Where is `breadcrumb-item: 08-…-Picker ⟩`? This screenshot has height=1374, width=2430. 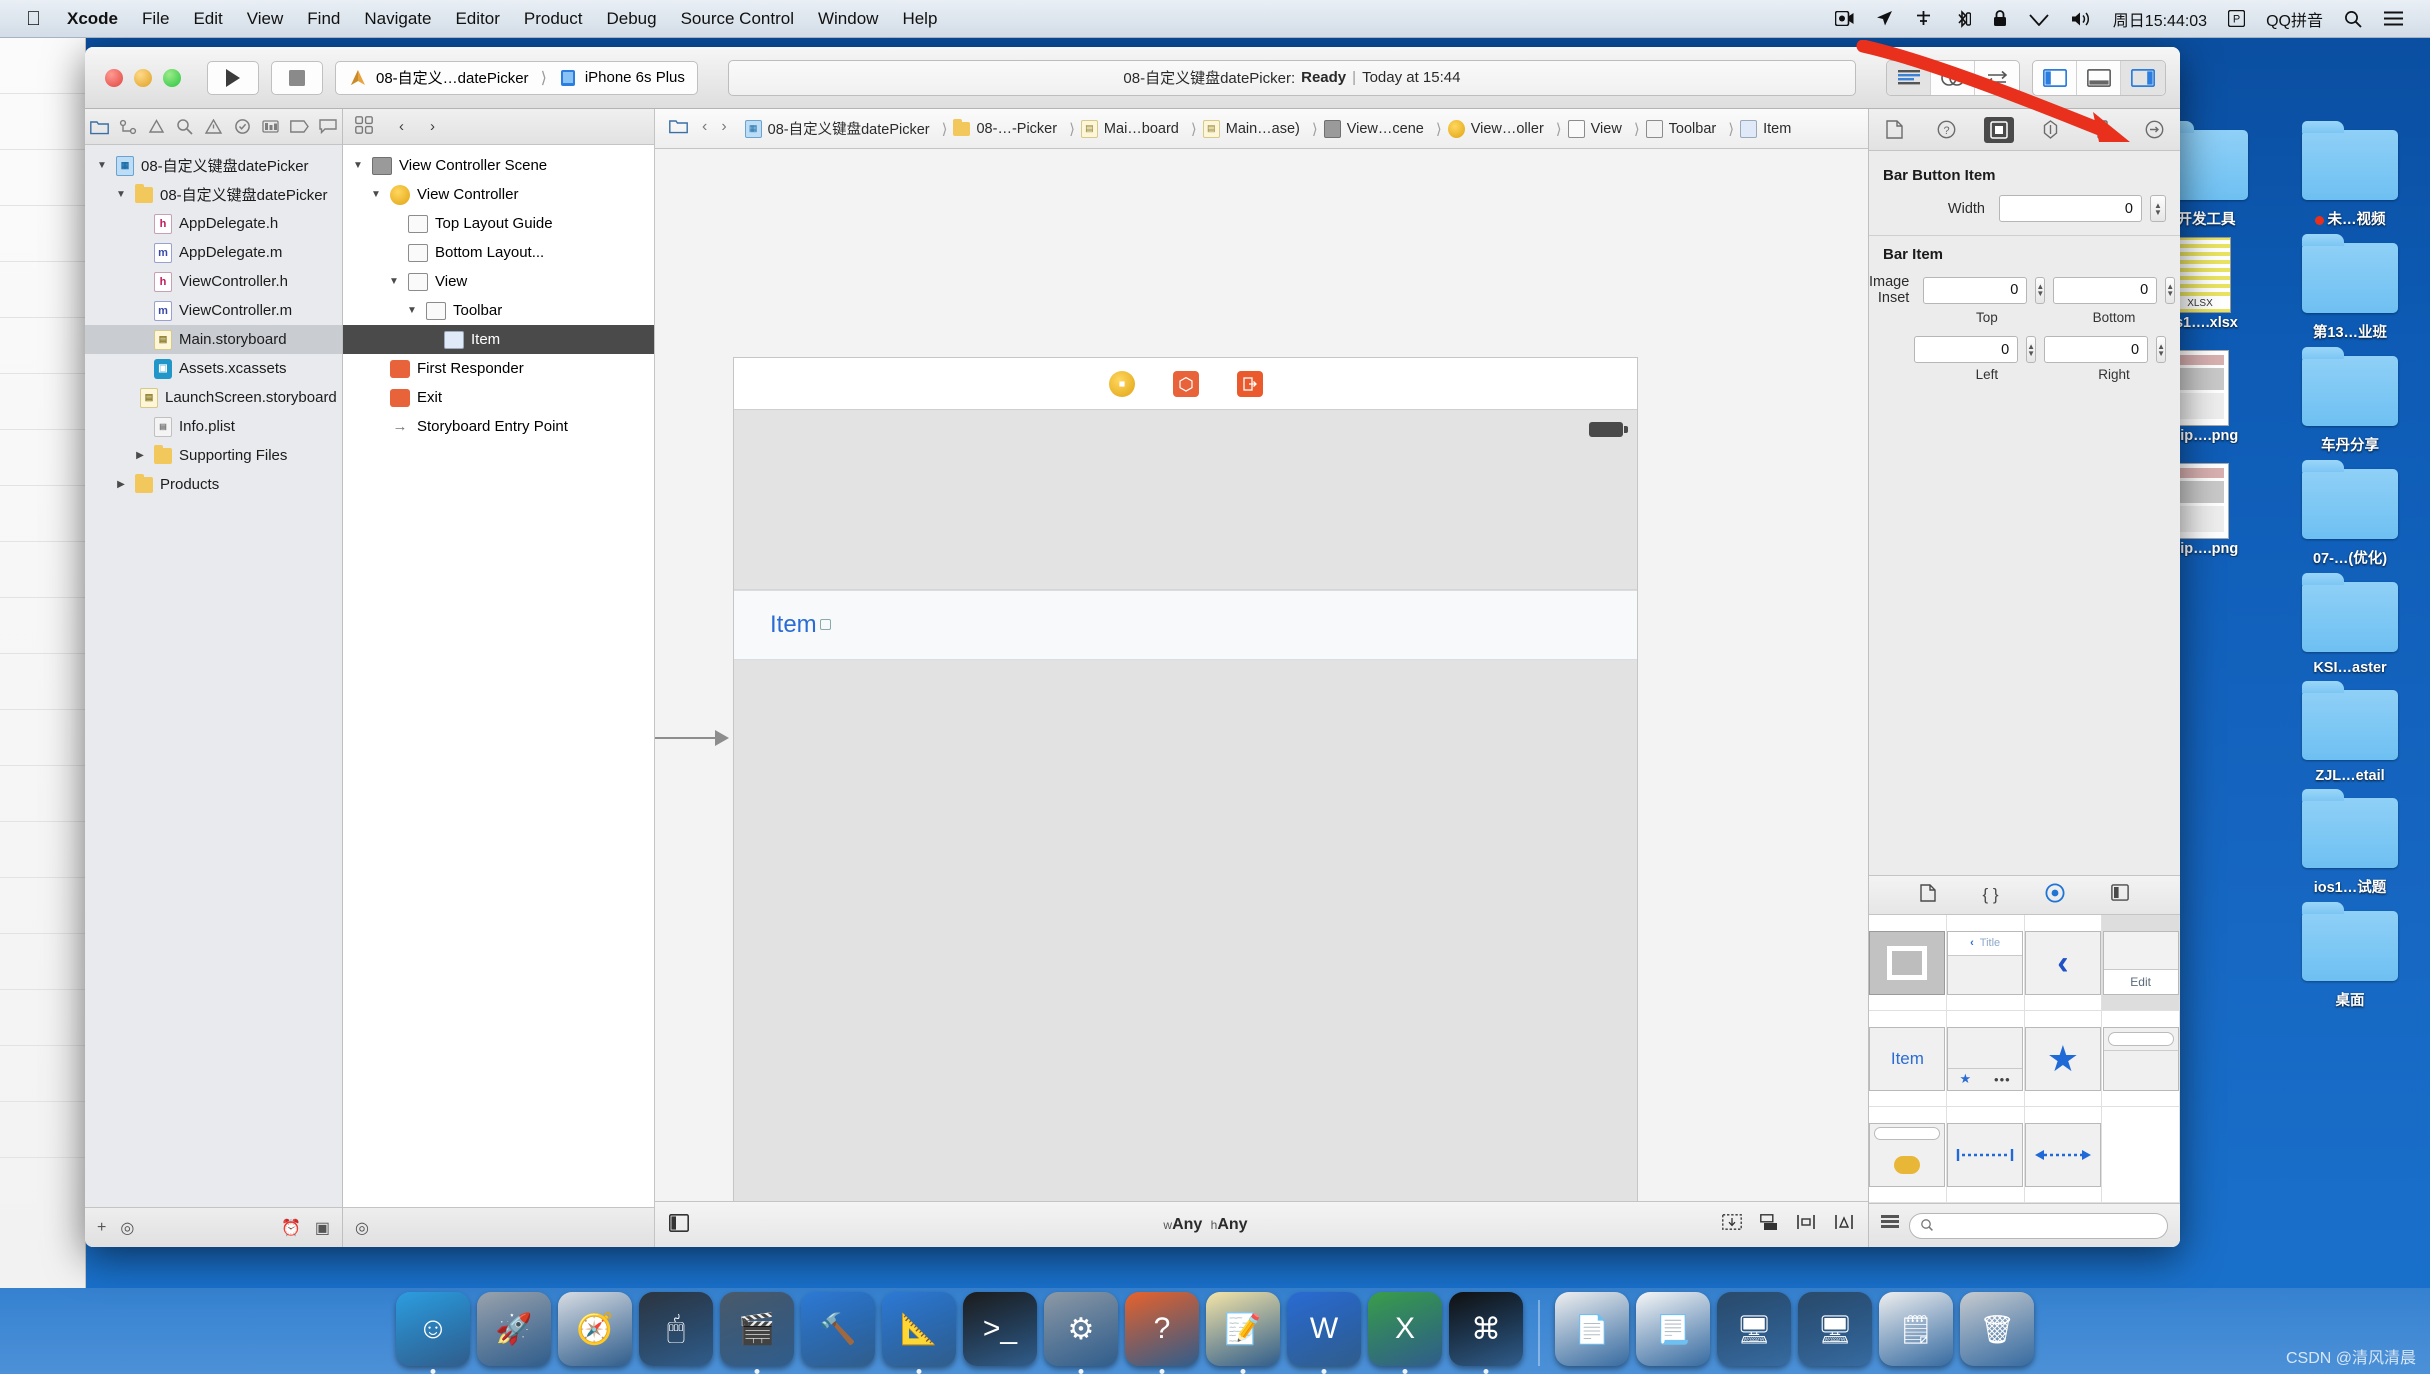 breadcrumb-item: 08-…-Picker ⟩ is located at coordinates (1016, 128).